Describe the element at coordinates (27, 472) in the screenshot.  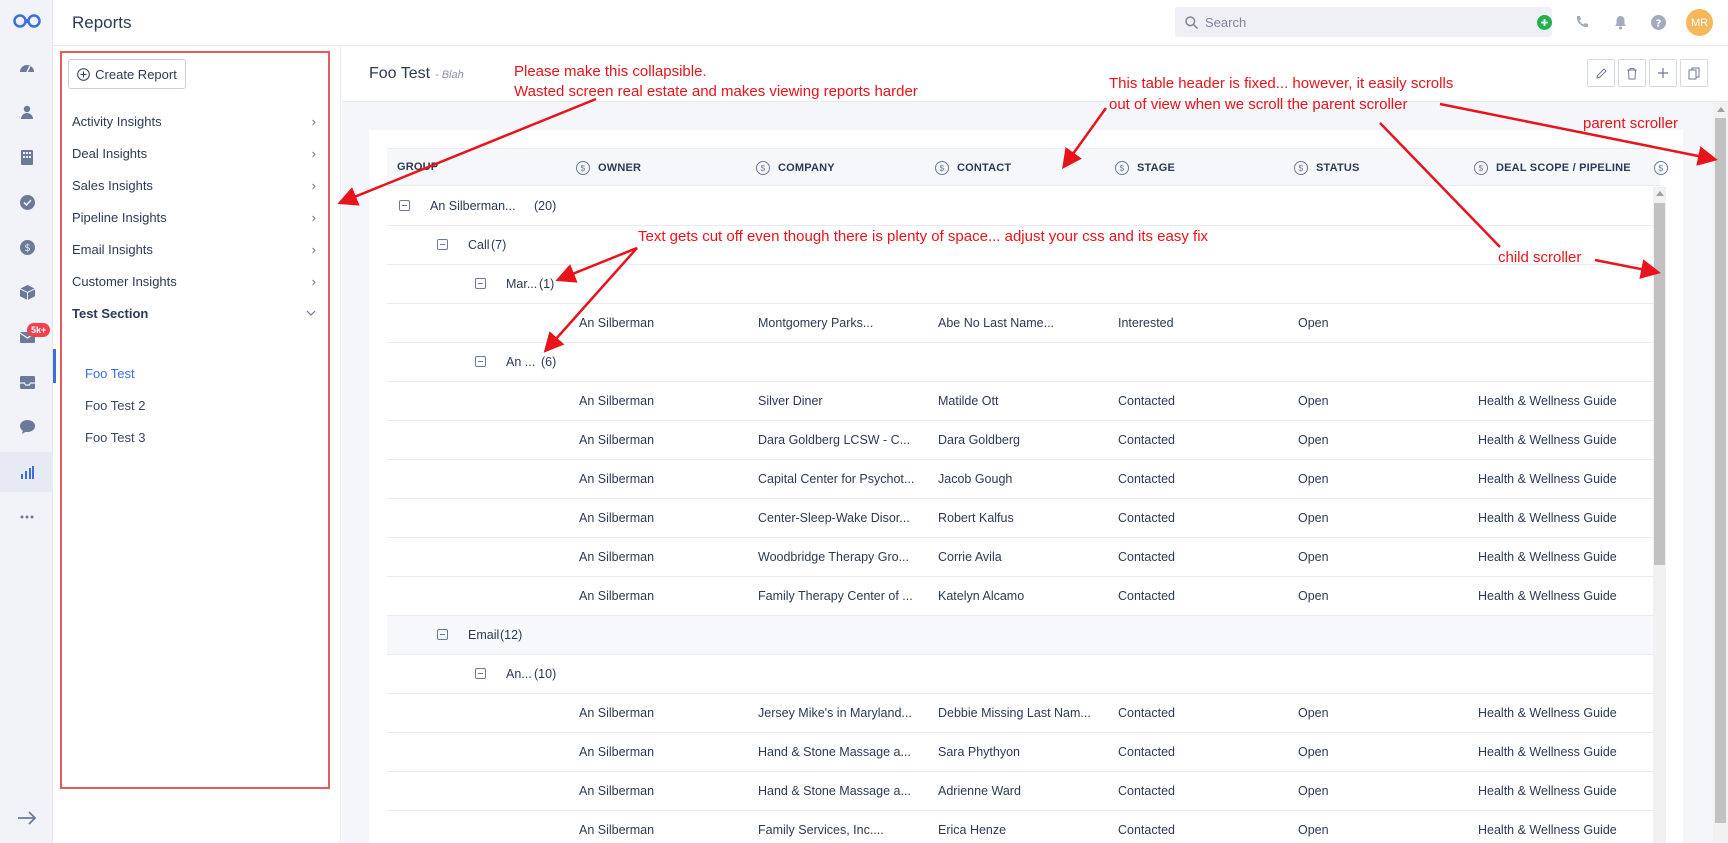
I see `reports-icon` at that location.